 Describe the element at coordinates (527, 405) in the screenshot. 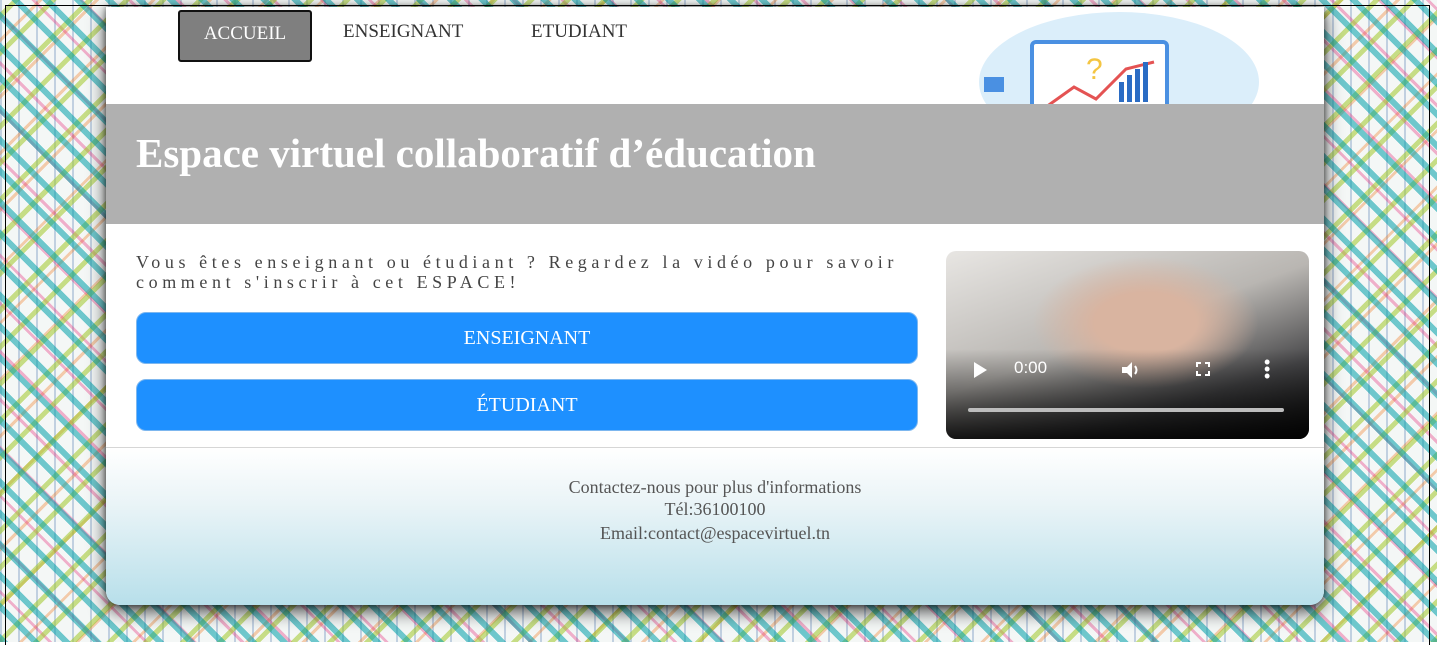

I see `student-signup-button: ÉTUDIANT` at that location.